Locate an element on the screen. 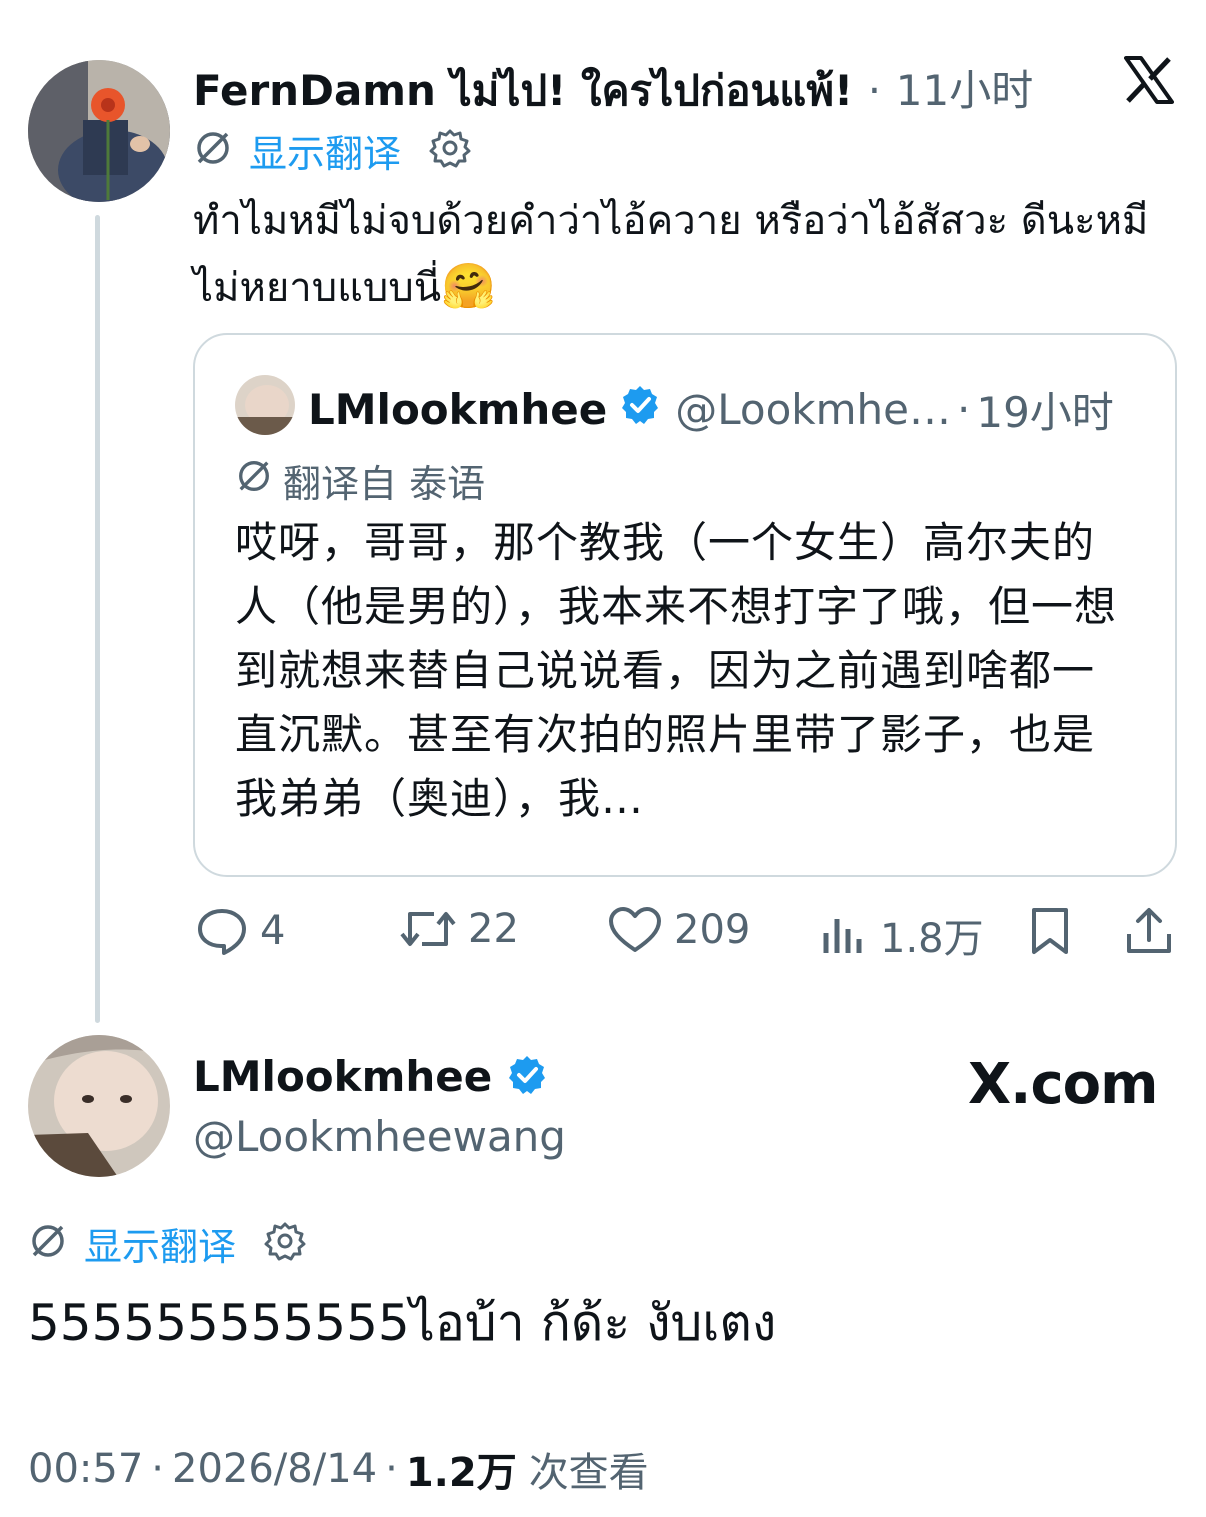 The width and height of the screenshot is (1206, 1517). retweet-button: 22 is located at coordinates (459, 929).